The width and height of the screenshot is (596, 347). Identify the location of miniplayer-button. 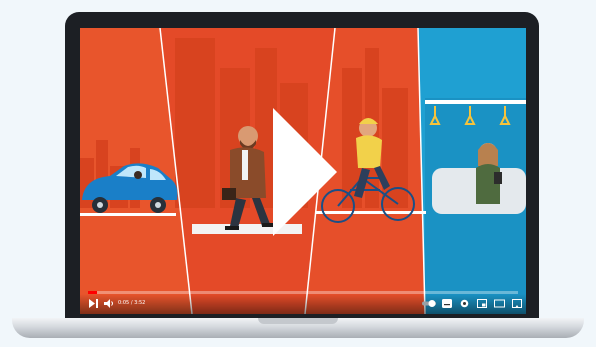
(482, 305).